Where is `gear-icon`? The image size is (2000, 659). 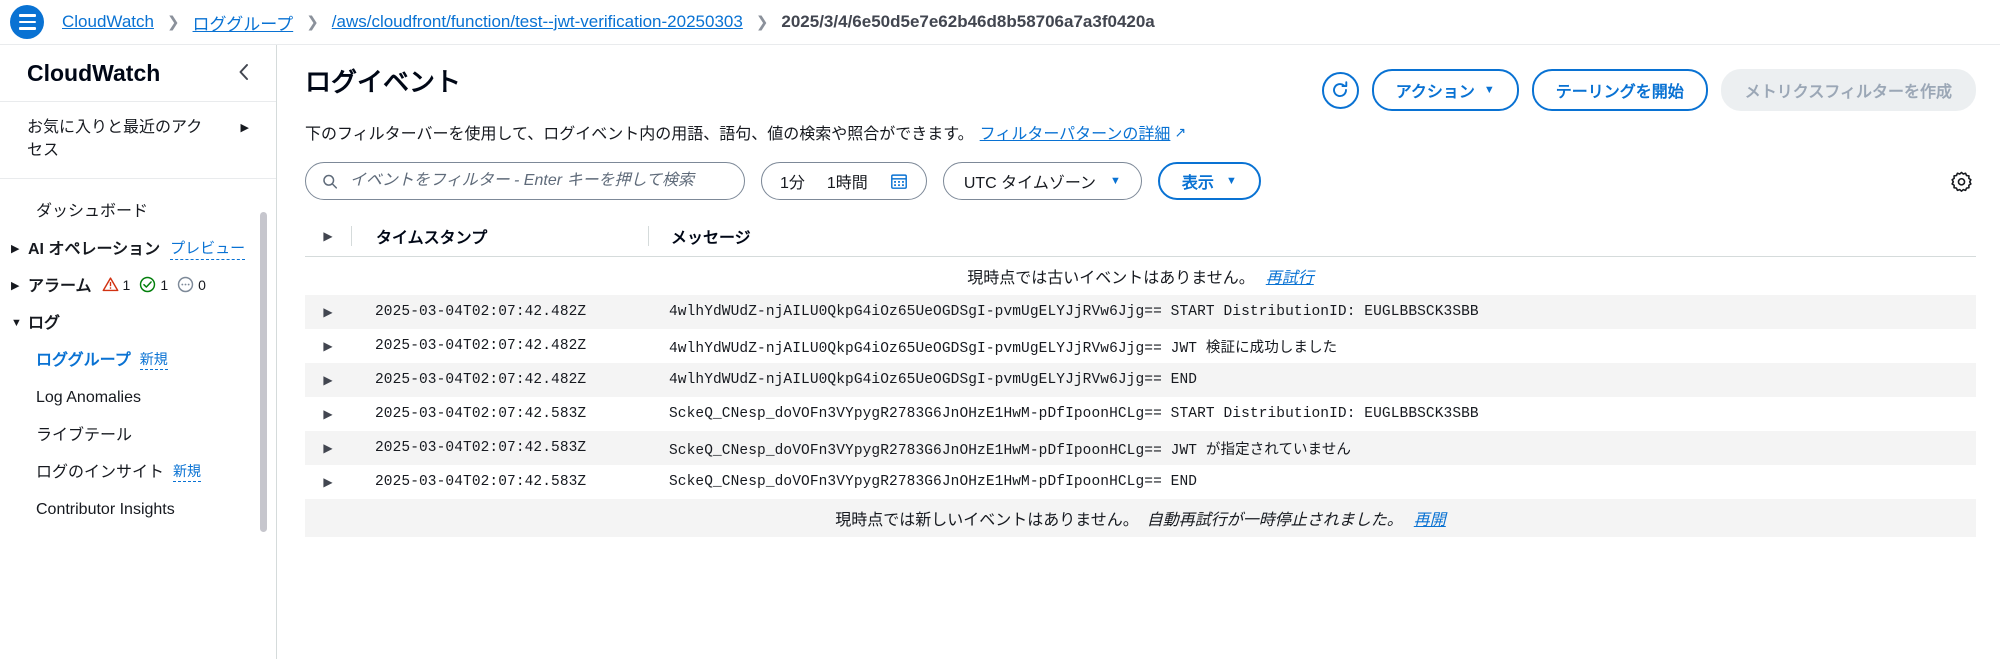 gear-icon is located at coordinates (1961, 181).